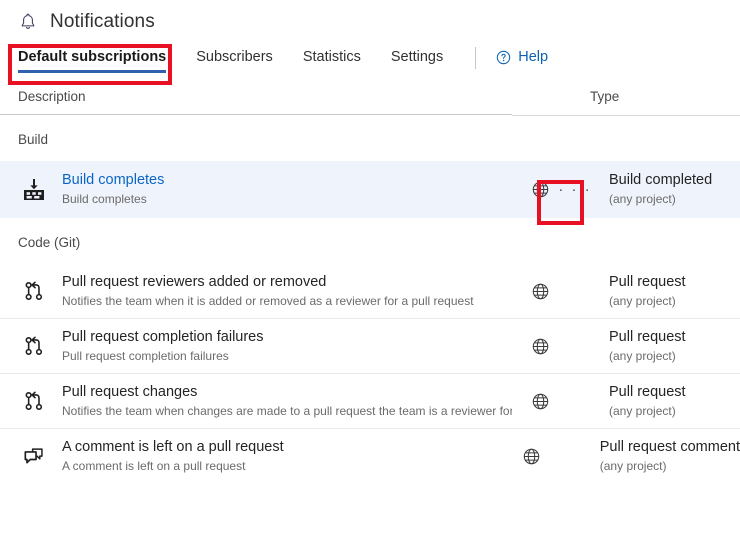 Image resolution: width=740 pixels, height=535 pixels. Describe the element at coordinates (661, 180) in the screenshot. I see `row-type-name: Build completed` at that location.